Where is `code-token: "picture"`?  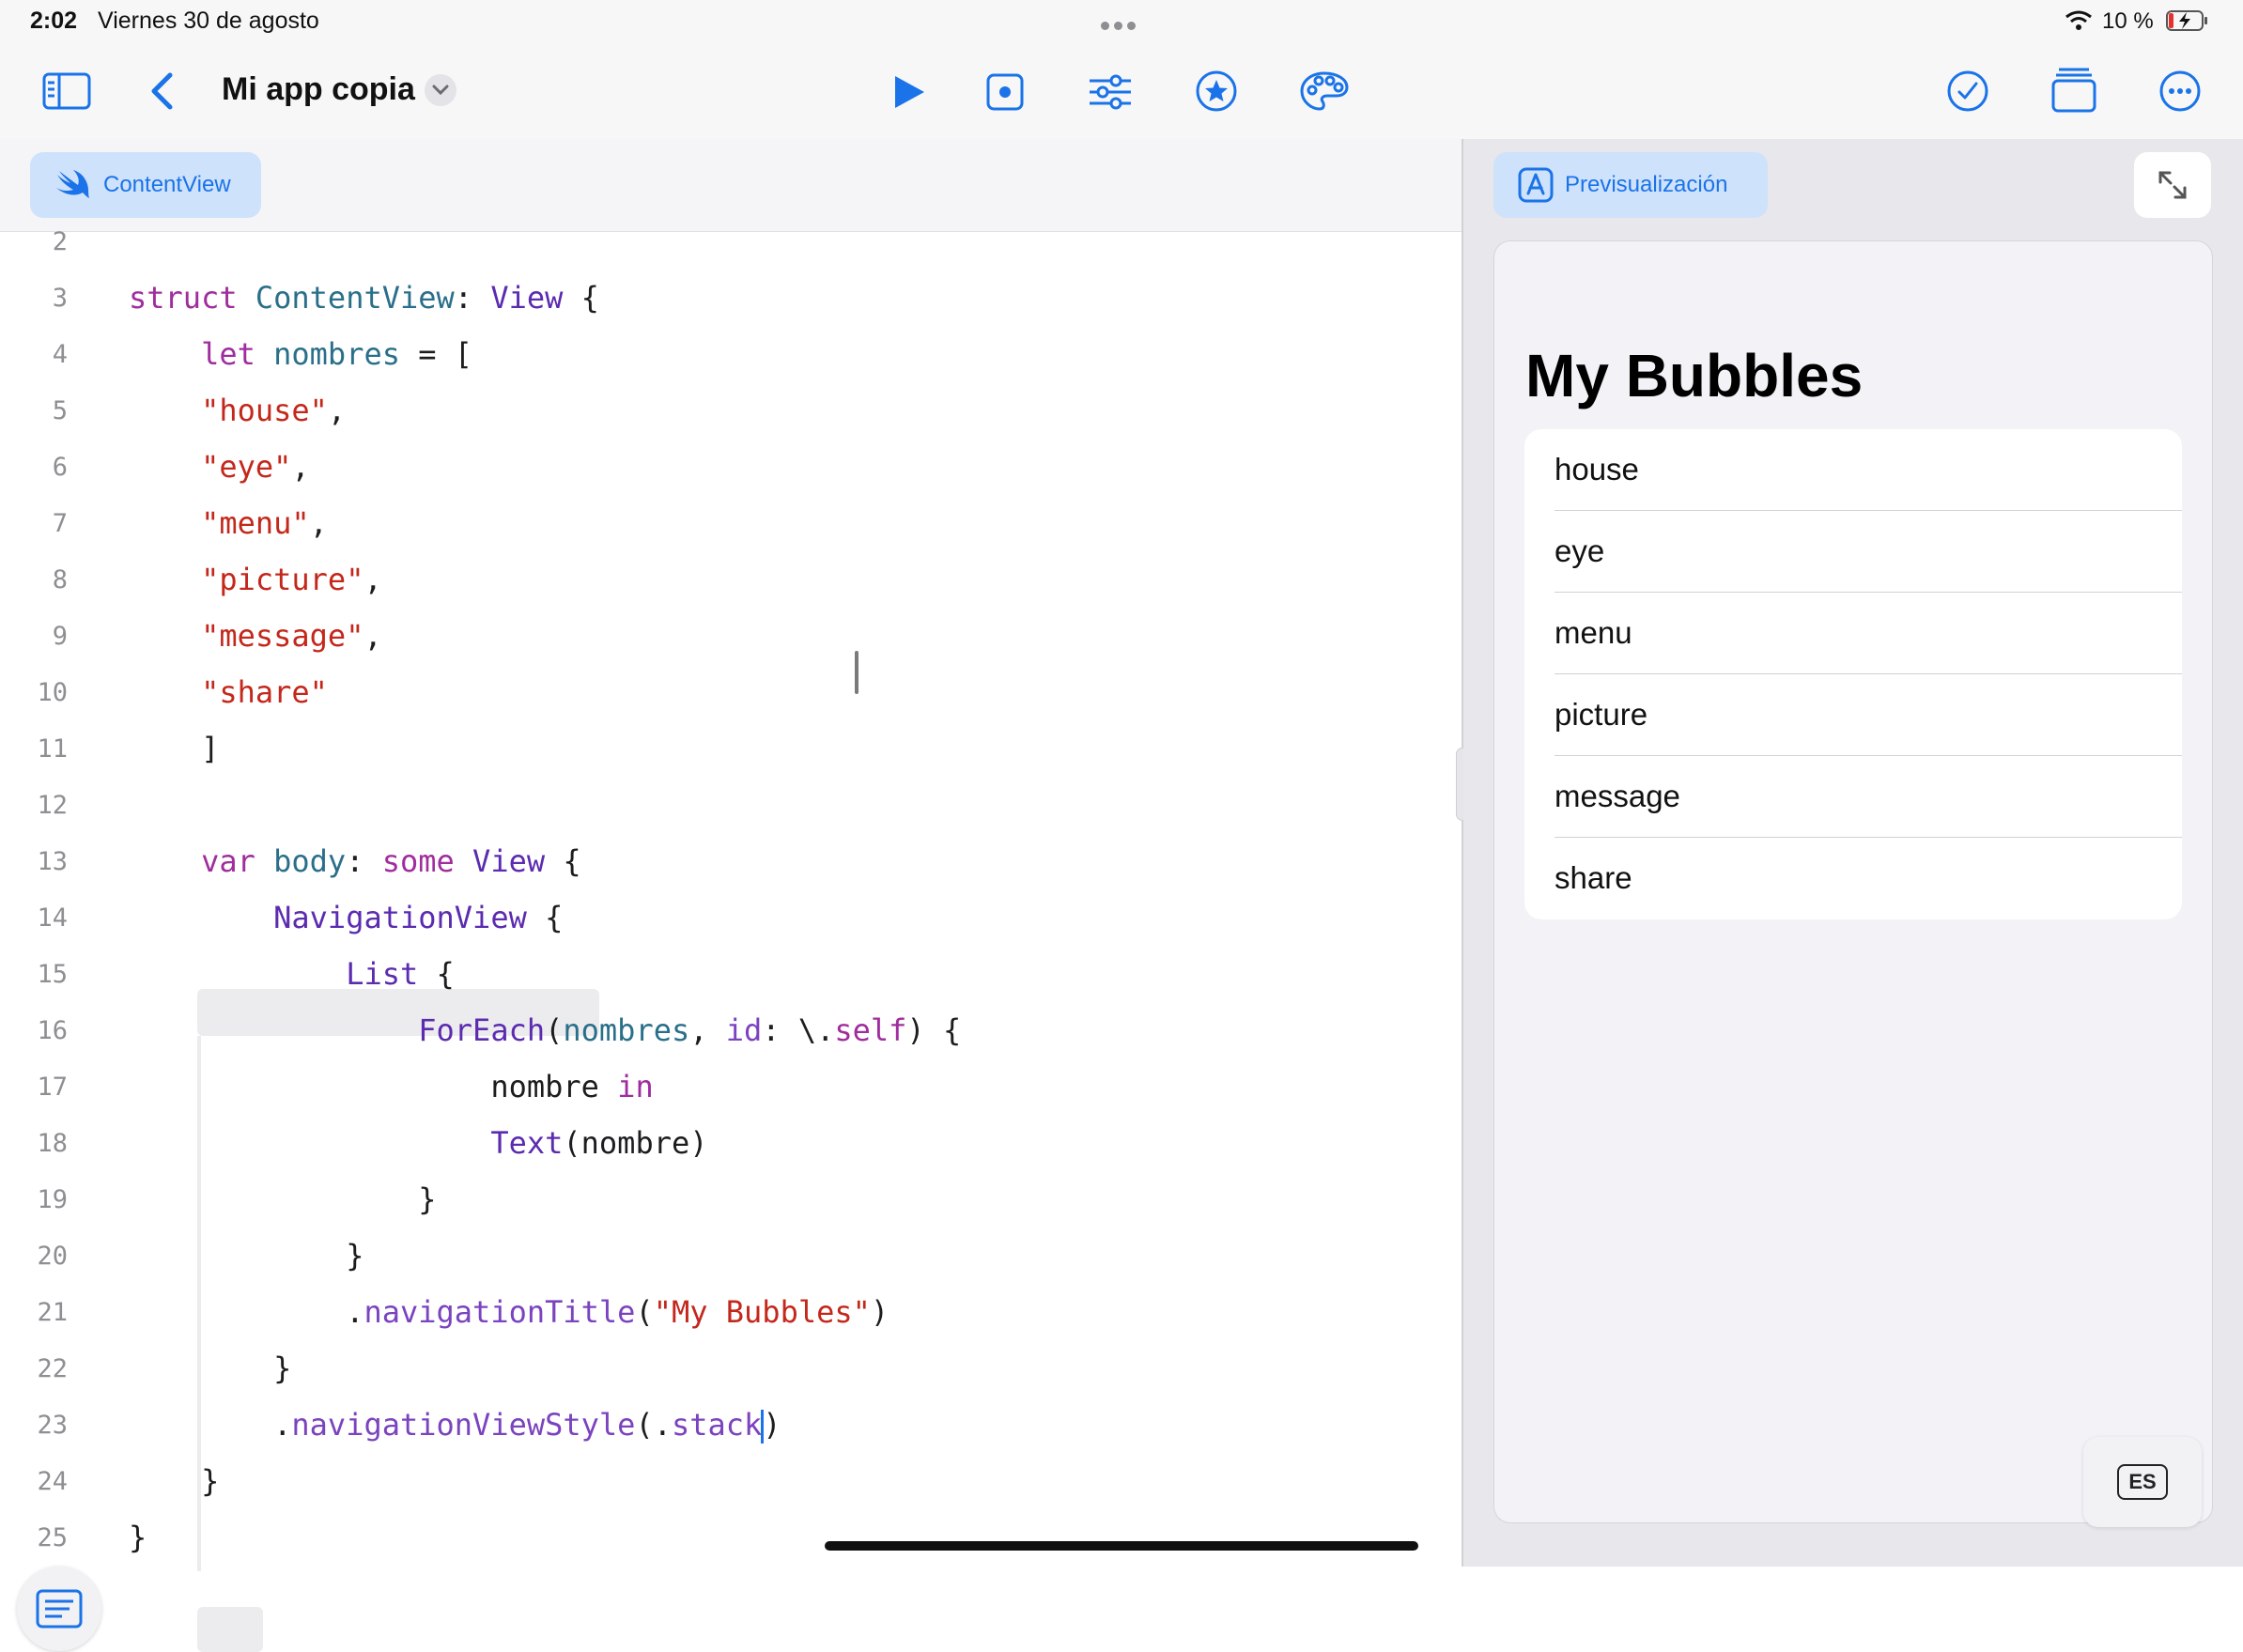 code-token: "picture" is located at coordinates (283, 579).